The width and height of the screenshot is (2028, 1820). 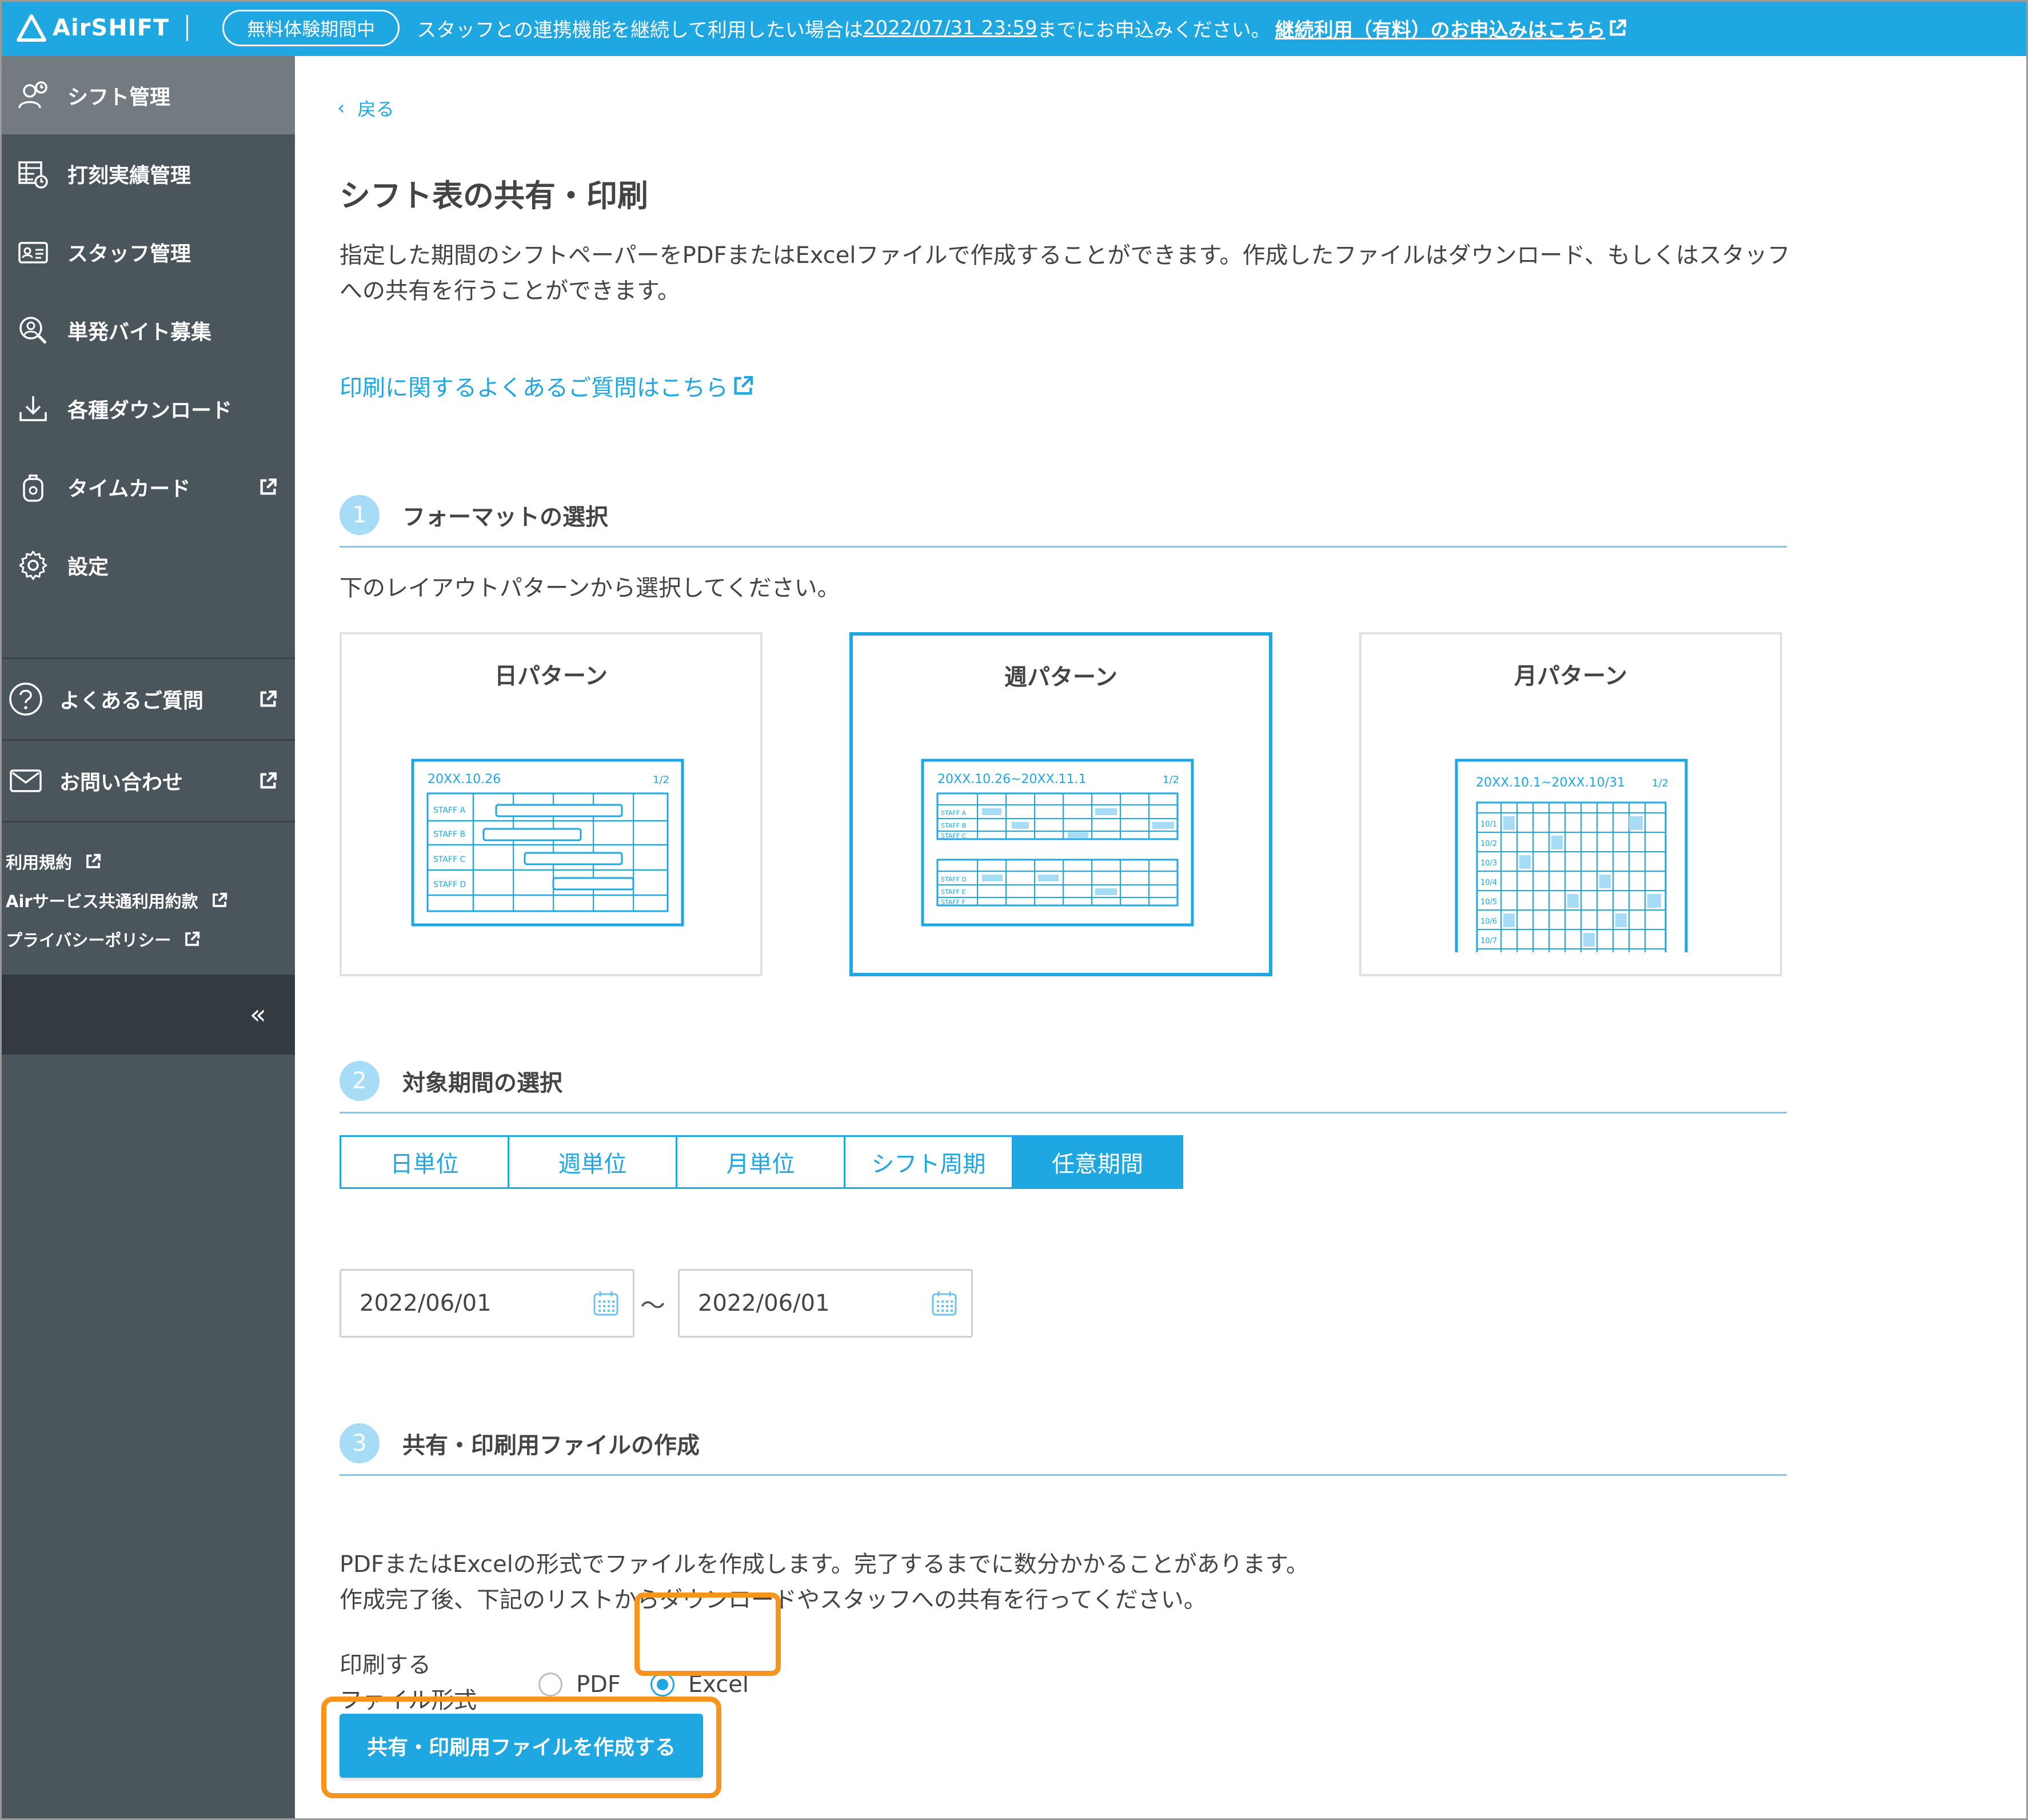 I want to click on preview-day: 10/6, so click(x=1488, y=921).